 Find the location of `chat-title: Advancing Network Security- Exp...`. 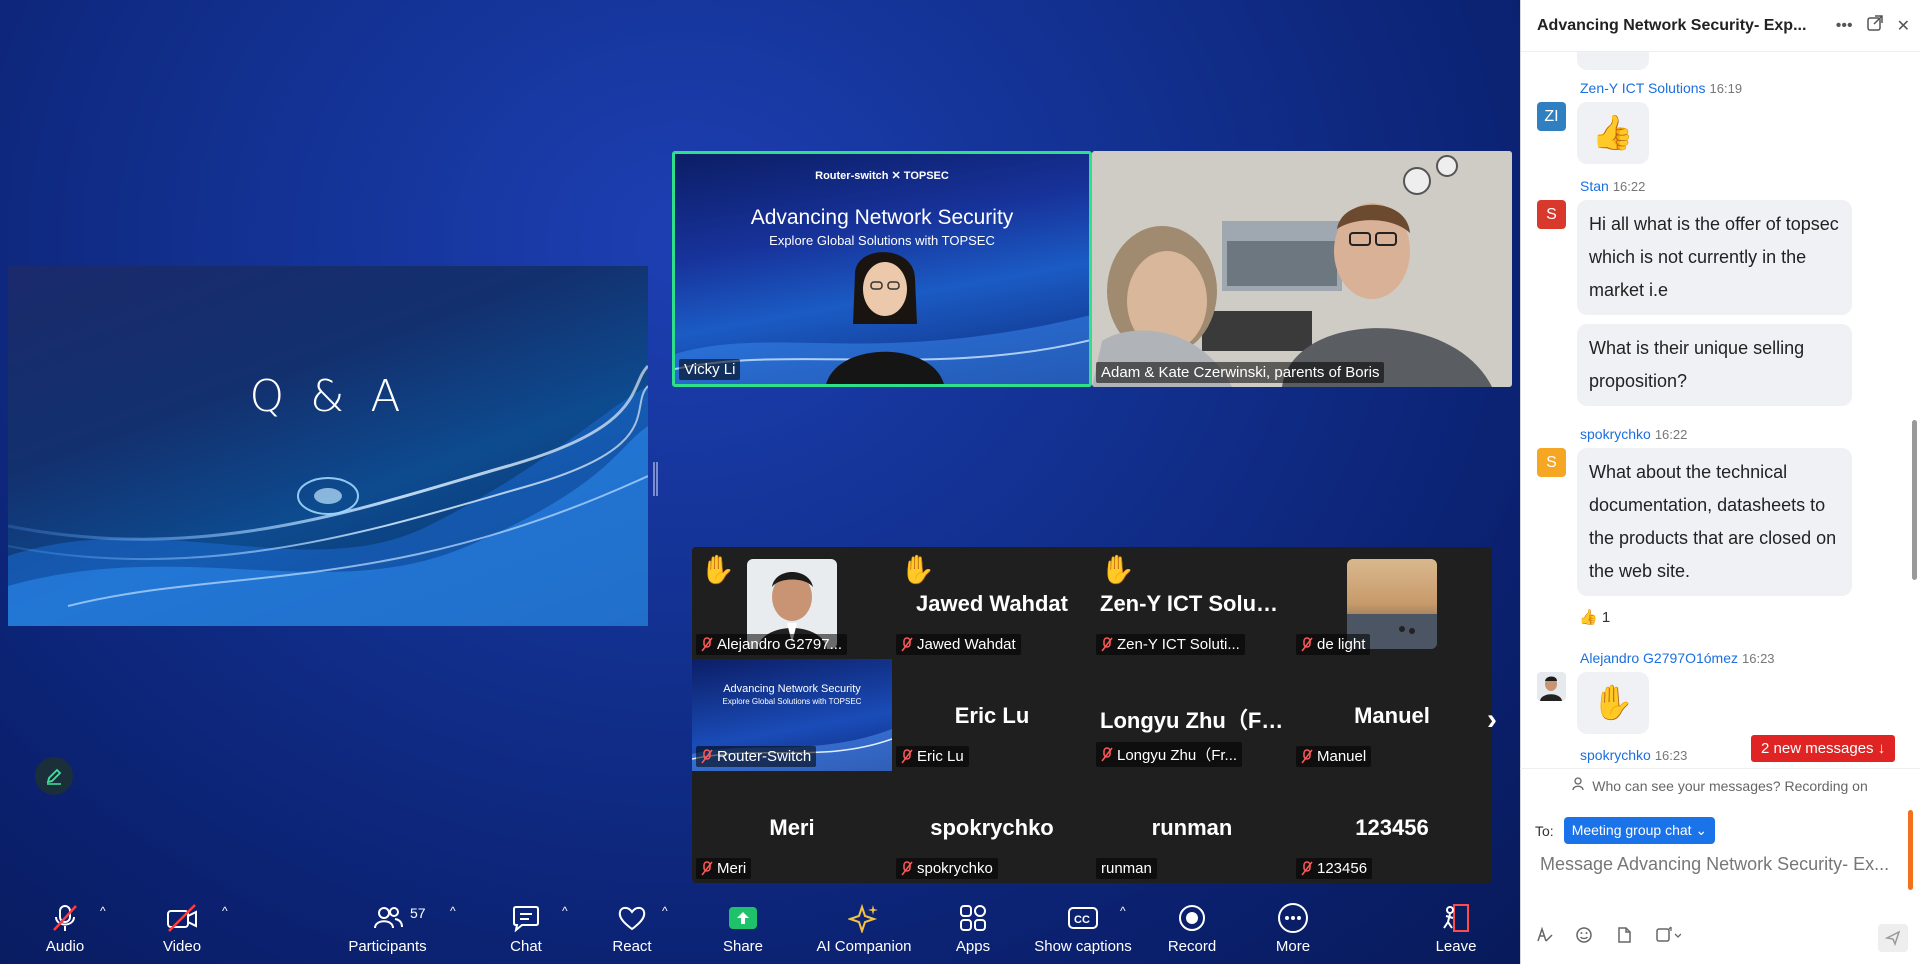

chat-title: Advancing Network Security- Exp... is located at coordinates (1672, 25).